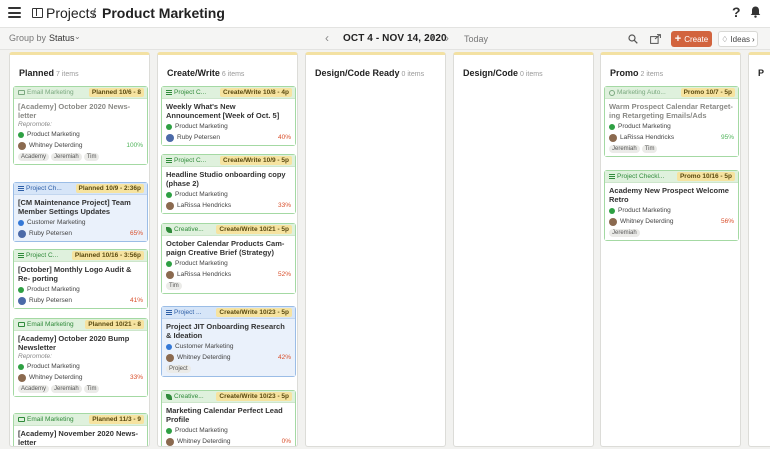  Describe the element at coordinates (254, 312) in the screenshot. I see `status-badge: Create/Write 10/23 - 5p` at that location.